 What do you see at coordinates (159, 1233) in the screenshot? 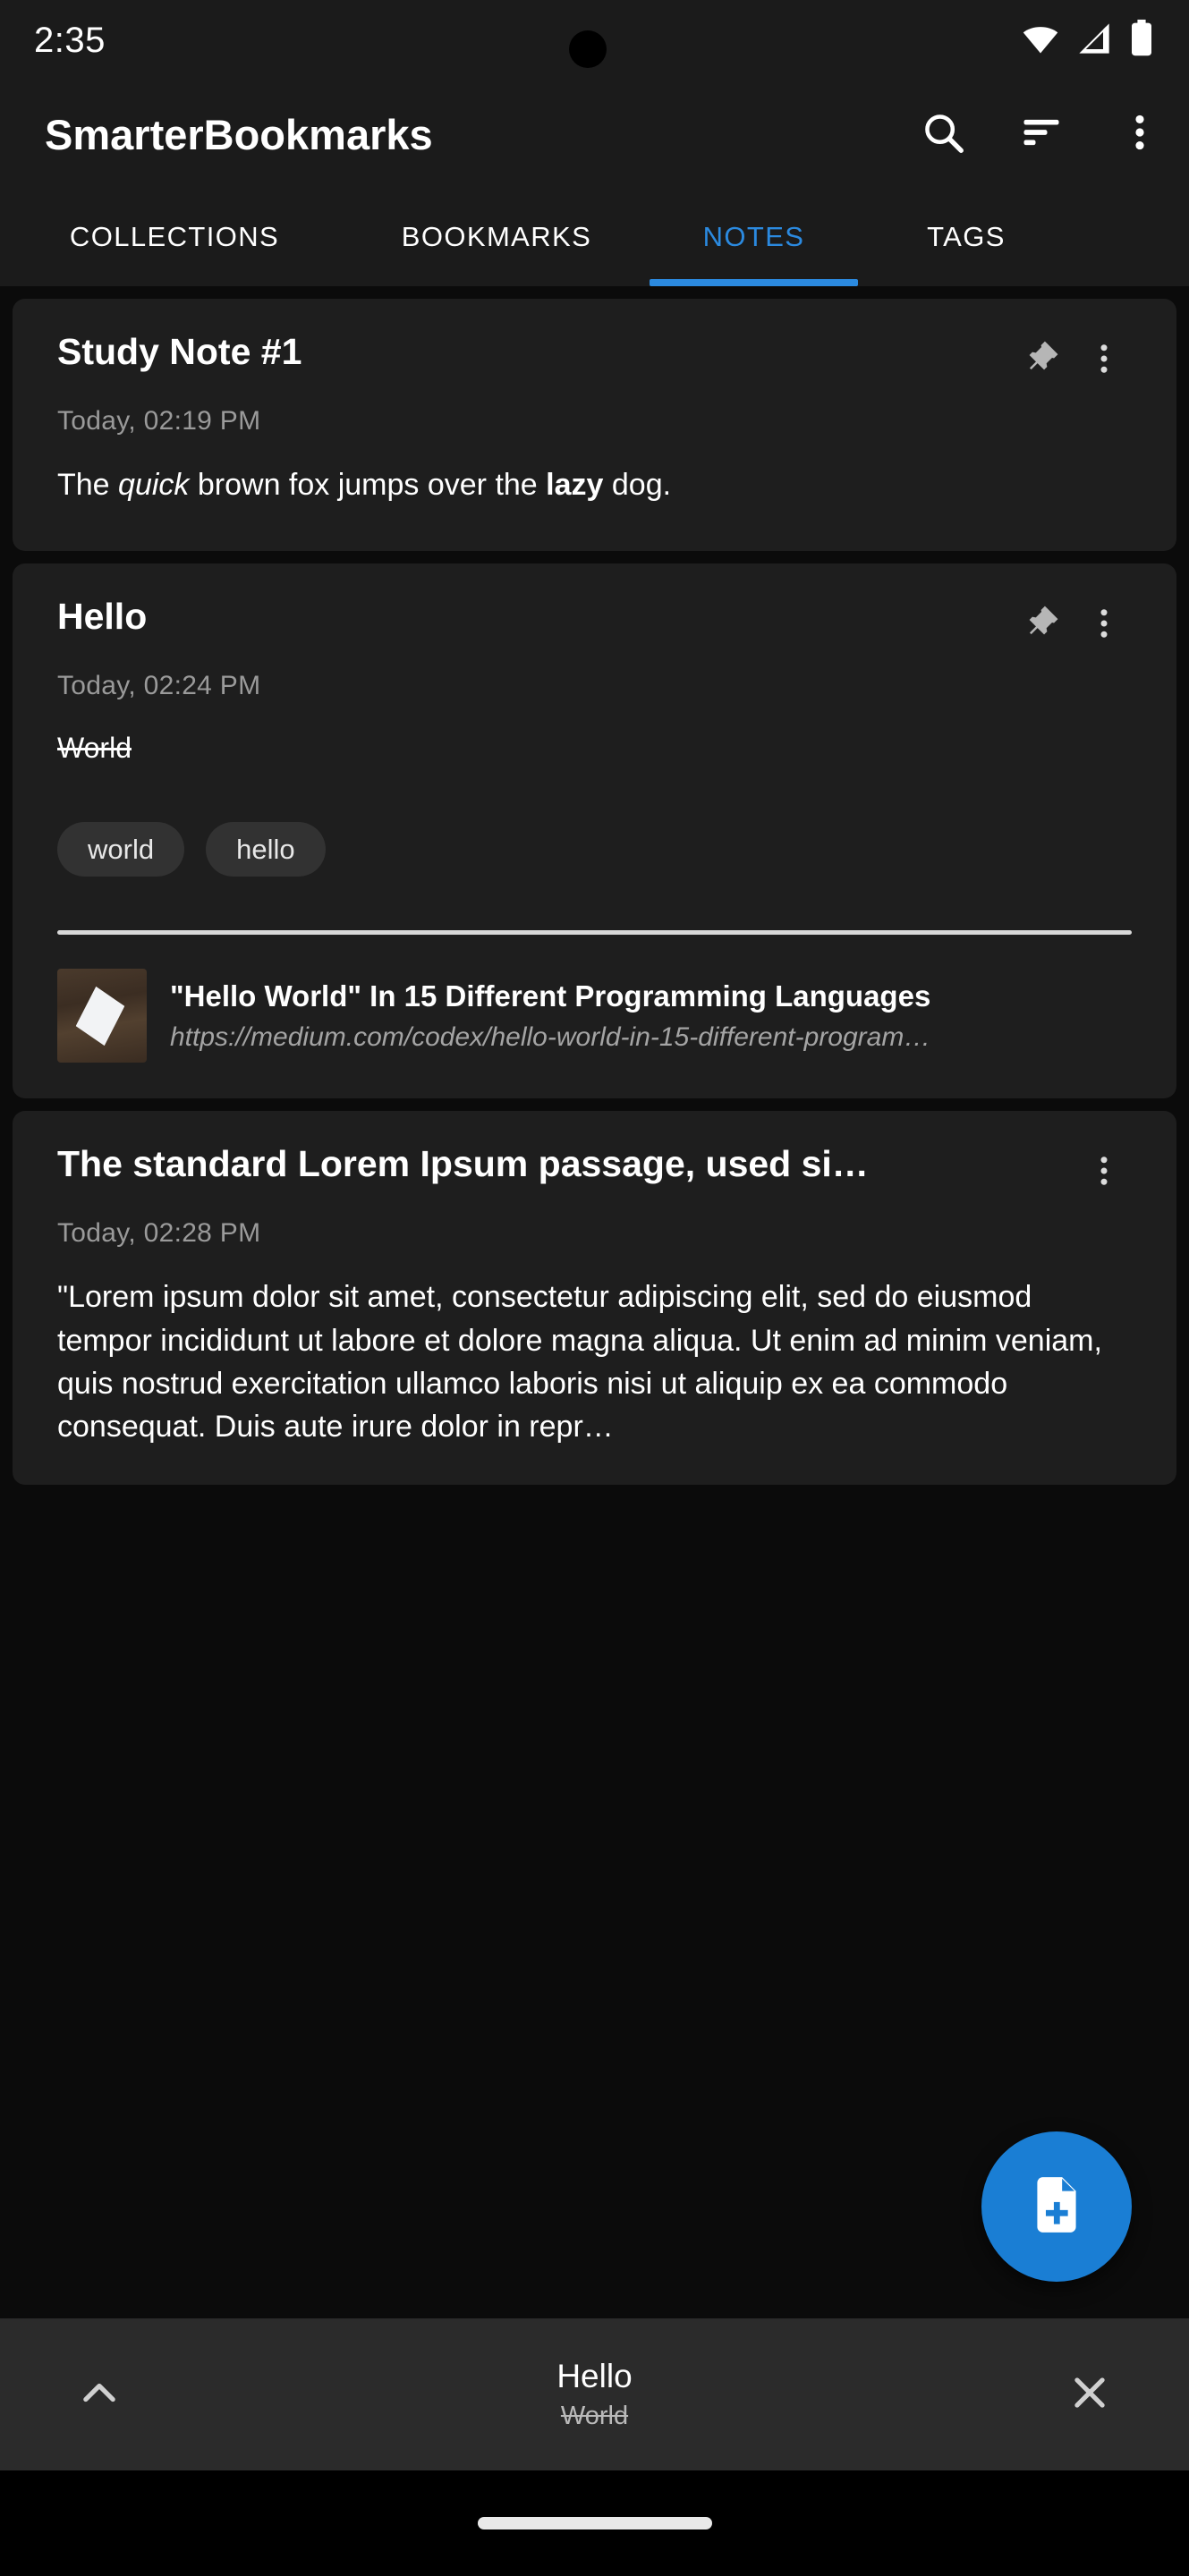
I see `note-date: Today, 02:28 PM` at bounding box center [159, 1233].